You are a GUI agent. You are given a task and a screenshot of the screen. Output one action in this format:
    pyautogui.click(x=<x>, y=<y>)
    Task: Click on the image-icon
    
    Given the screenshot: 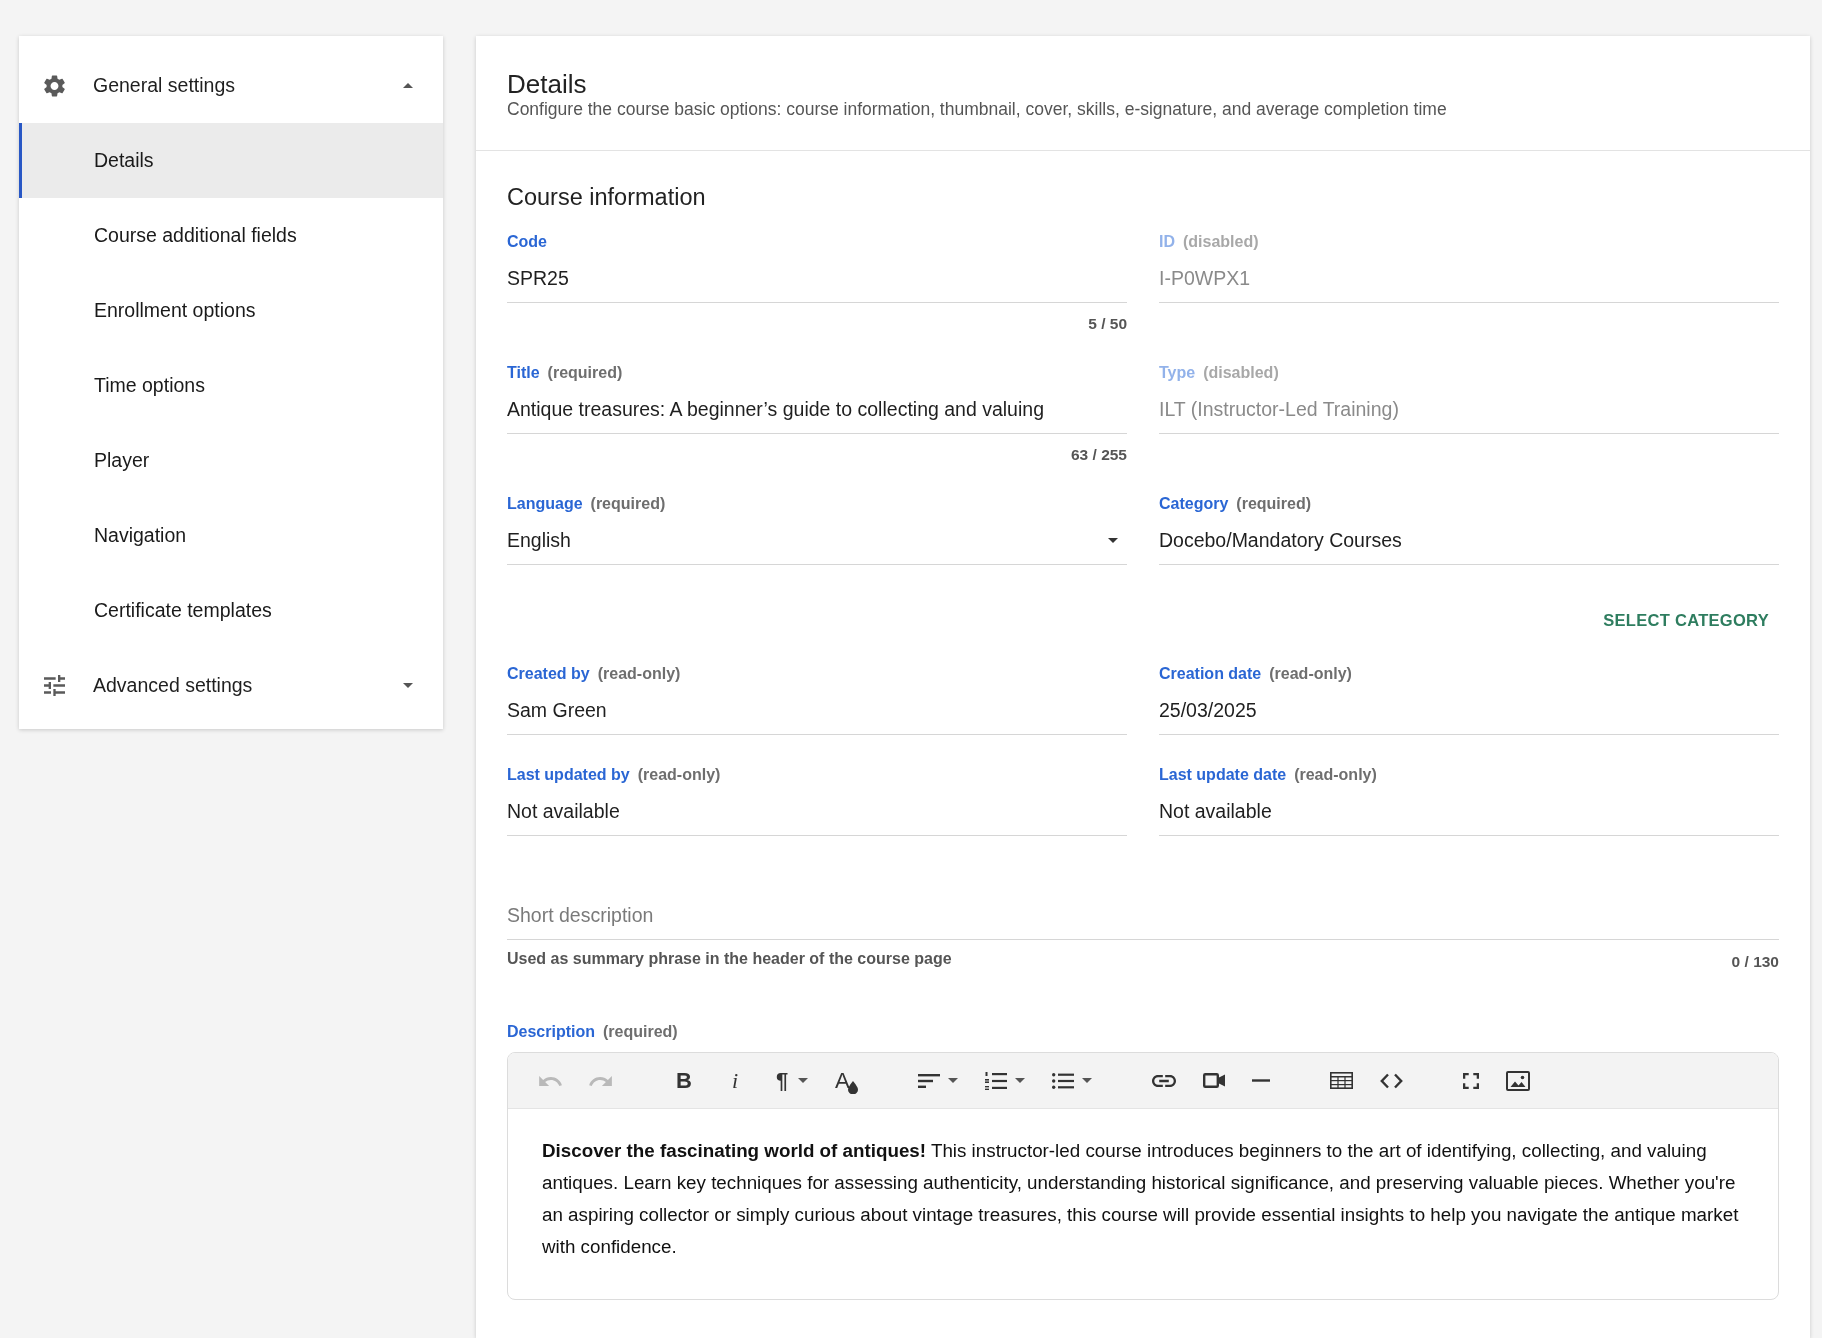 What is the action you would take?
    pyautogui.click(x=1517, y=1080)
    